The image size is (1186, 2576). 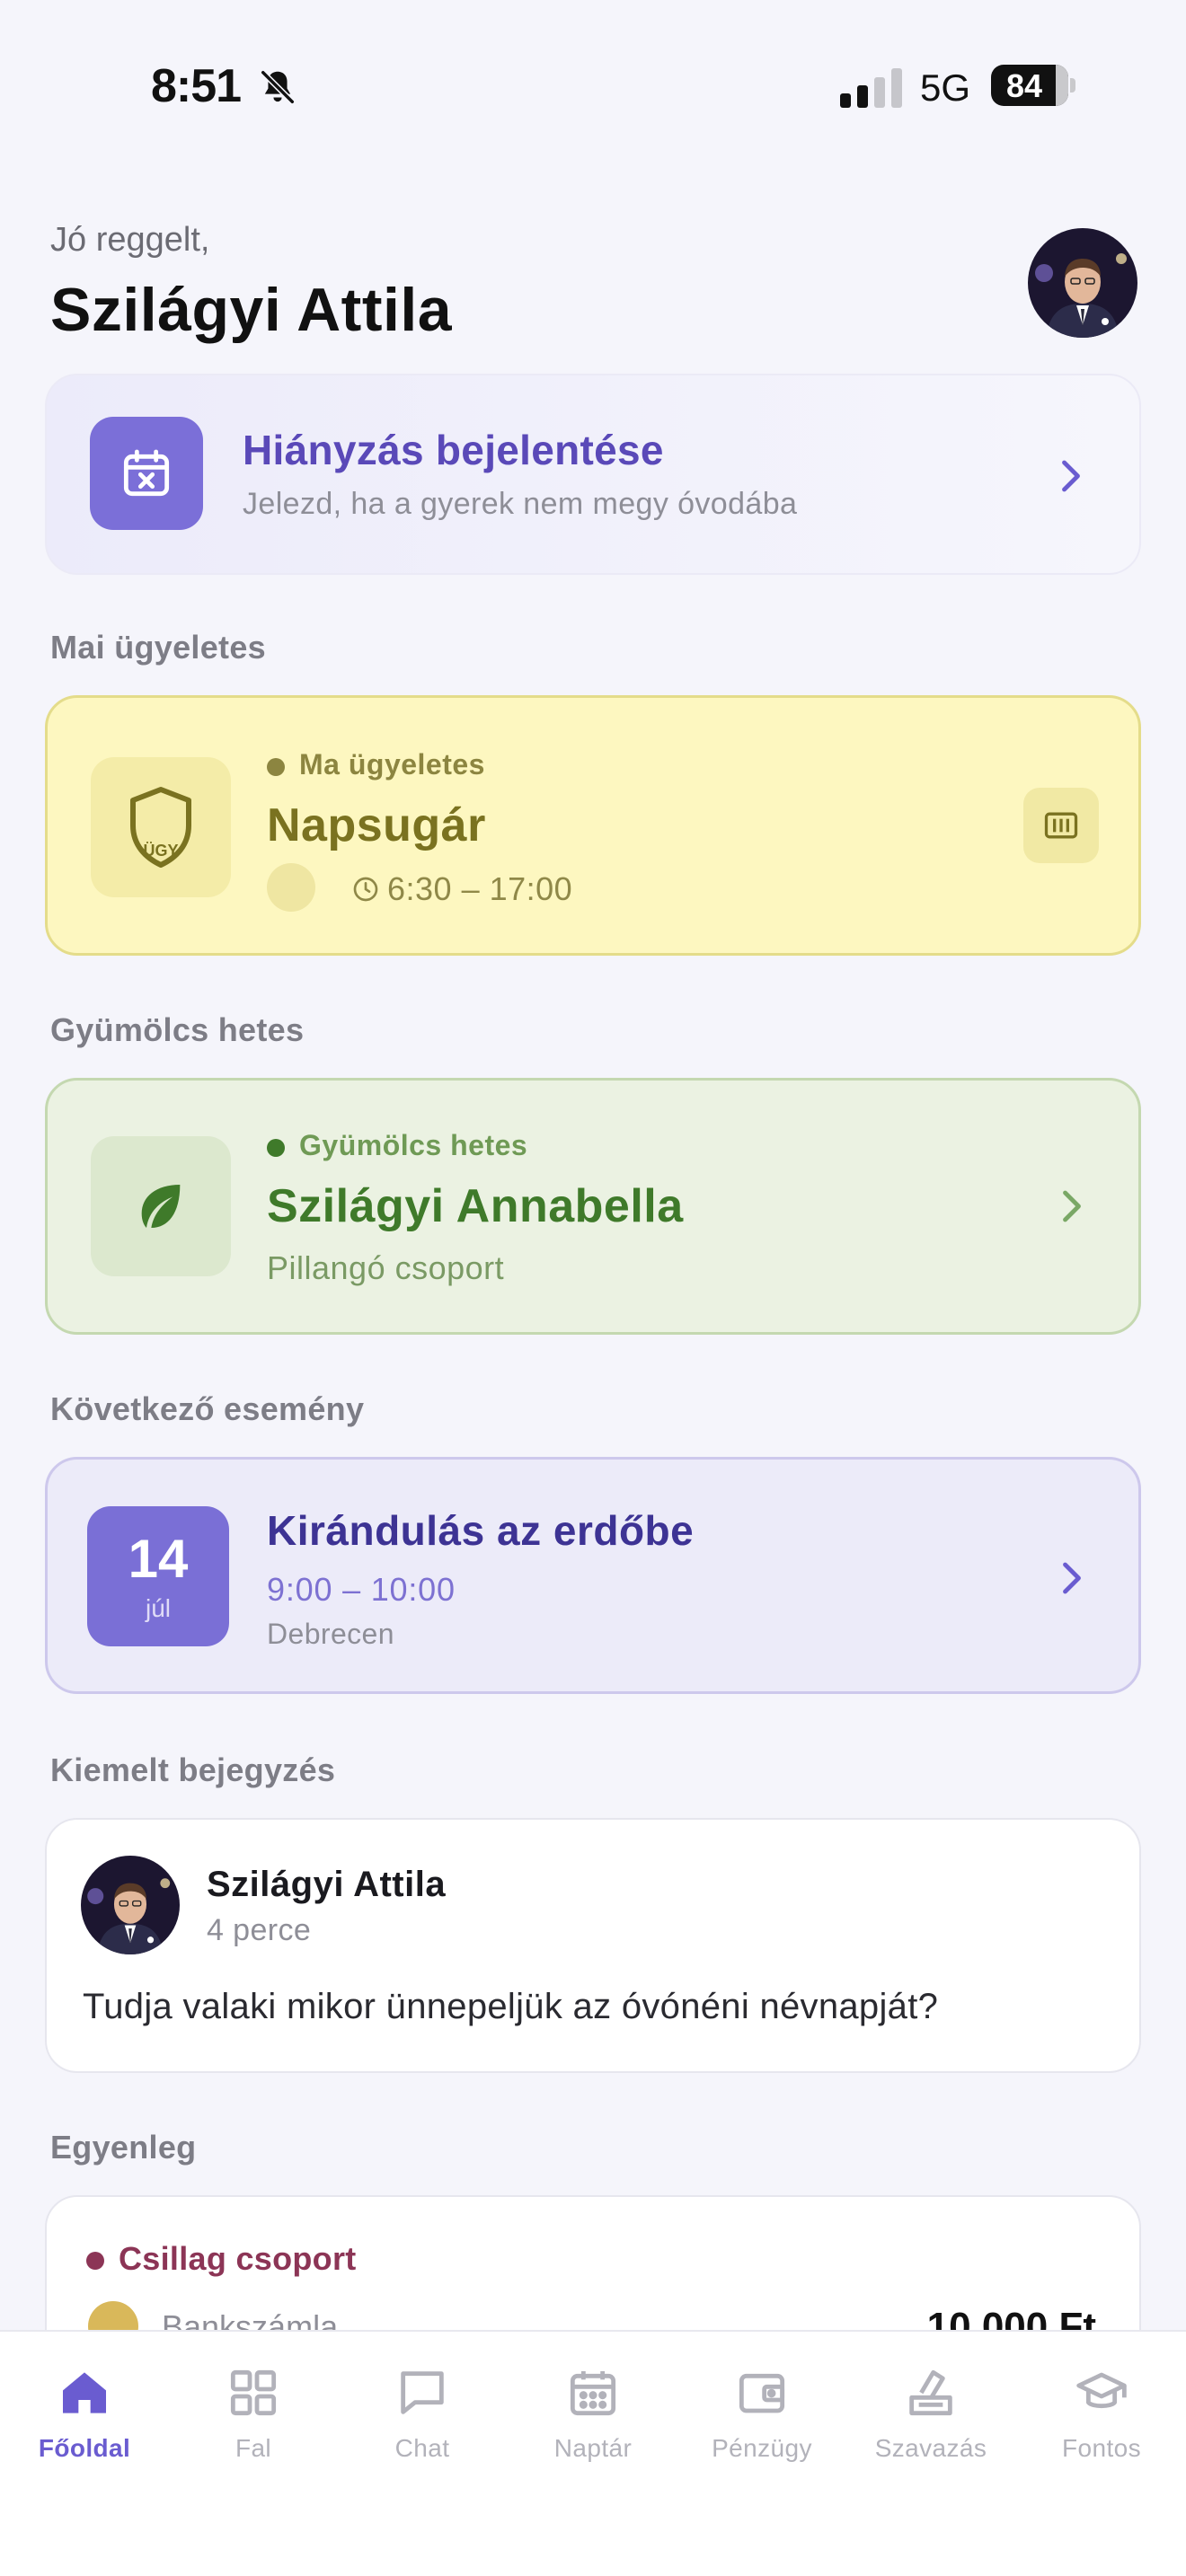 I want to click on duty-time-label: 6:30 – 17:00, so click(x=480, y=888).